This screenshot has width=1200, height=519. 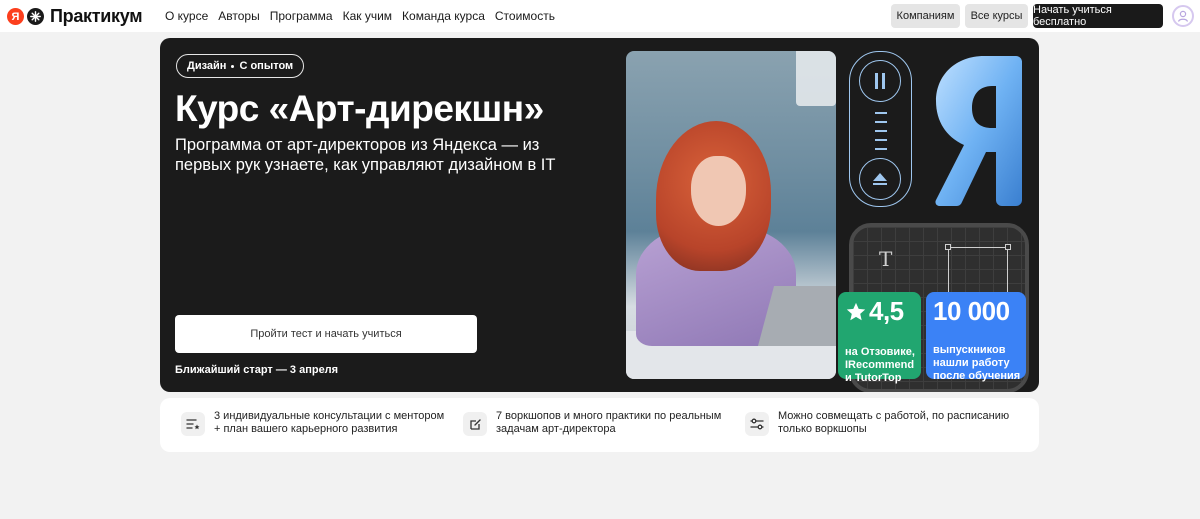 I want to click on nav-item-authors: Авторы, so click(x=238, y=16).